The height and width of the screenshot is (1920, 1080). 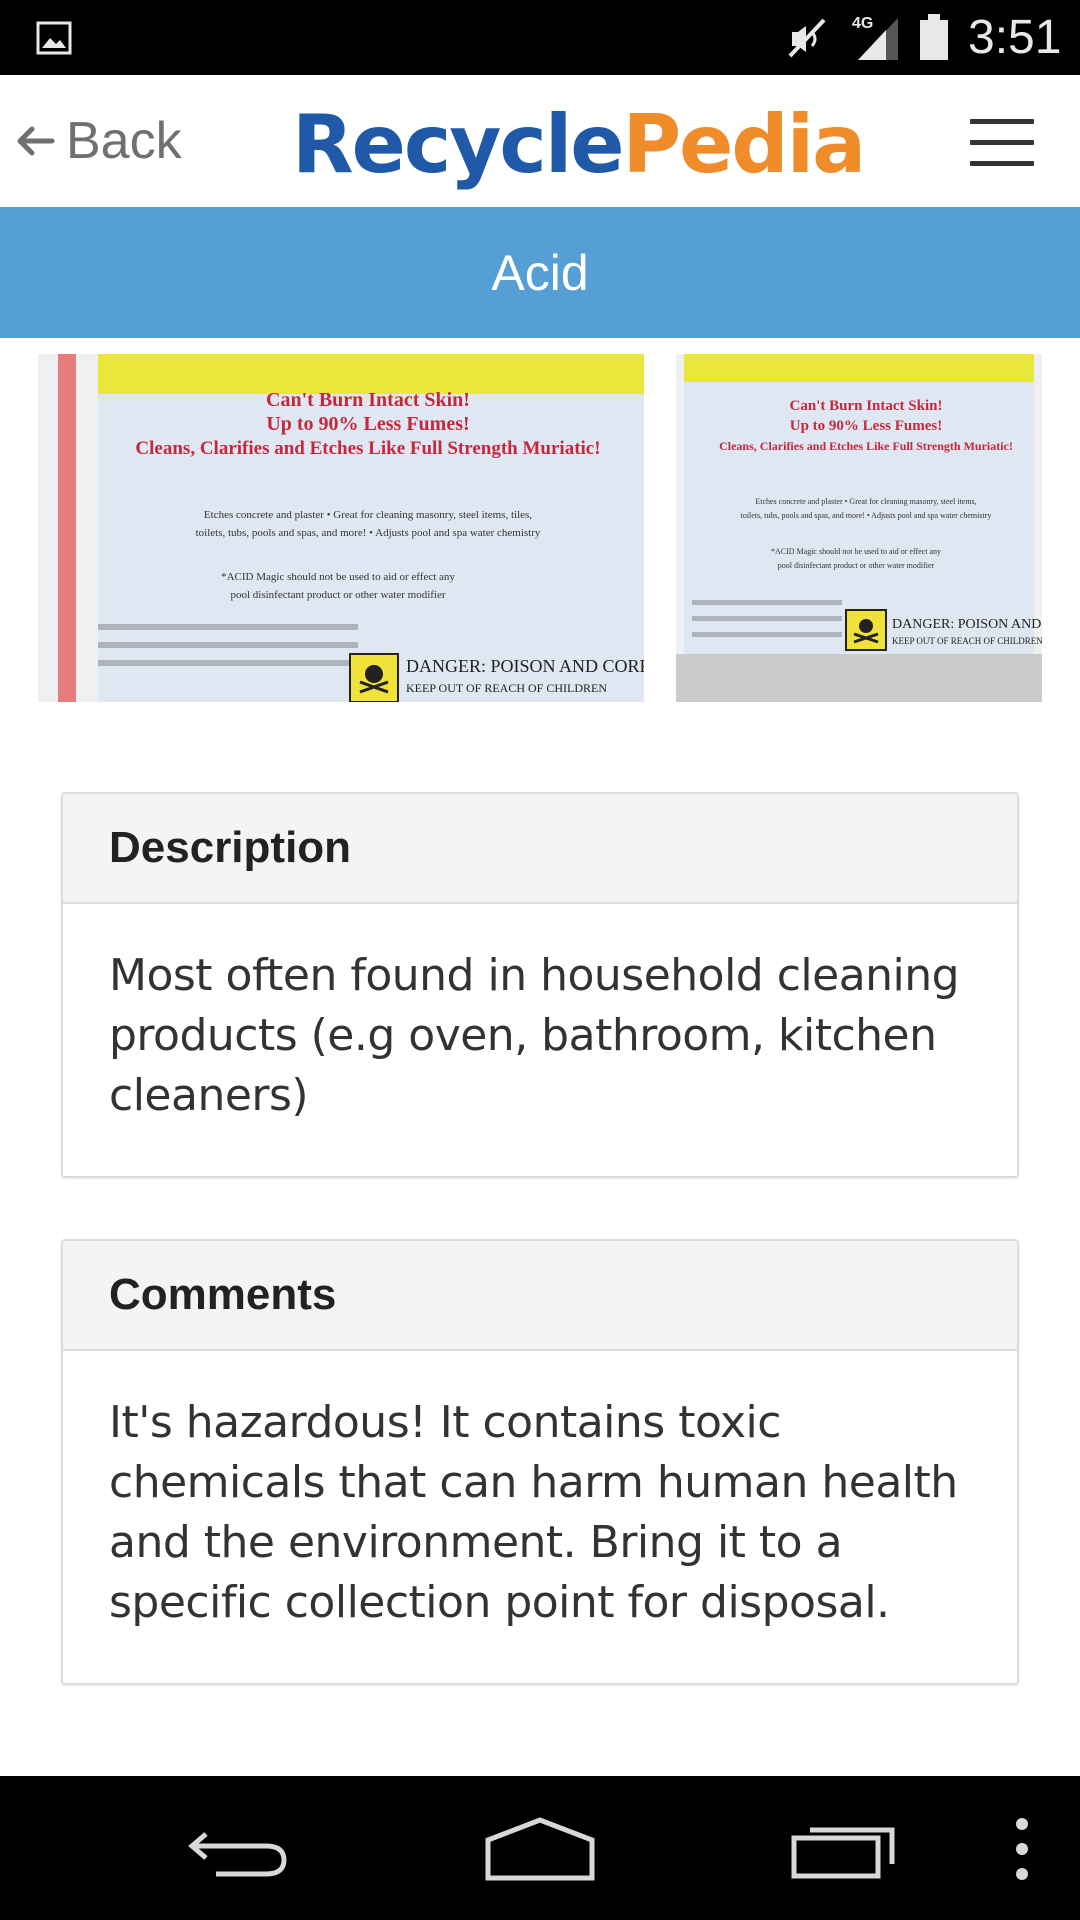 I want to click on back-button: Back, so click(x=99, y=141).